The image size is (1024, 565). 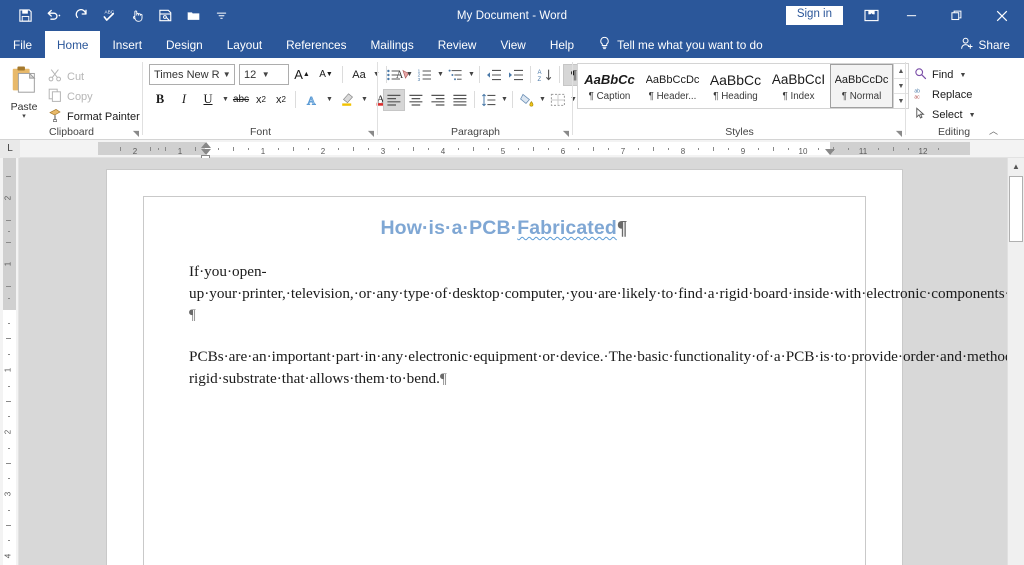 I want to click on borders-icon, so click(x=558, y=100).